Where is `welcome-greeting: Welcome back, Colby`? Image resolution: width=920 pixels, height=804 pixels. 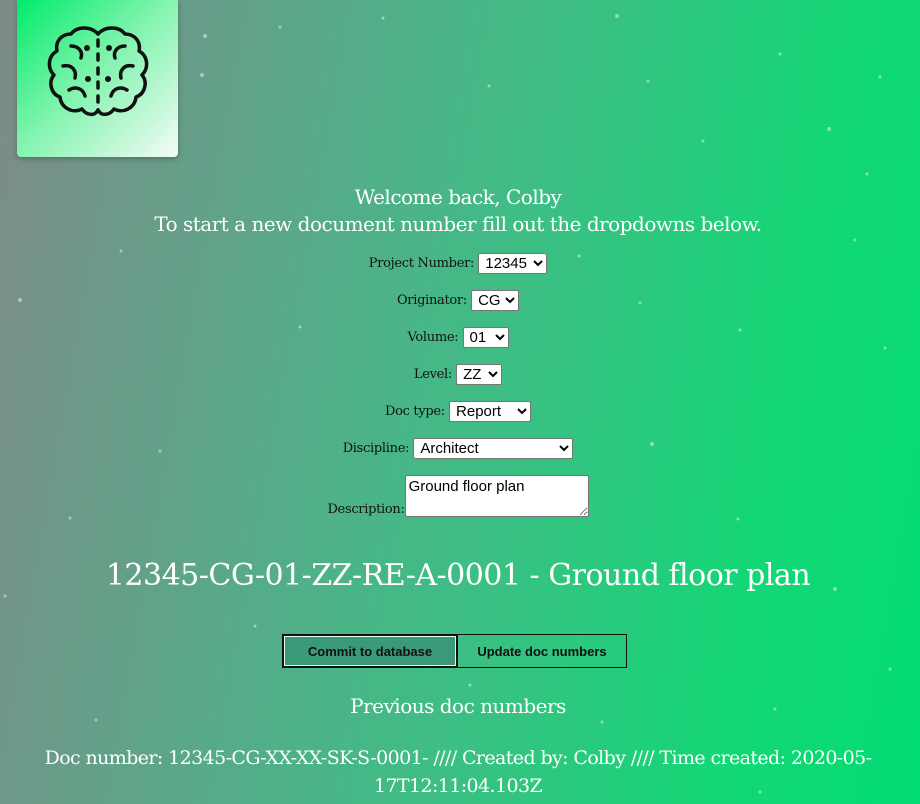 welcome-greeting: Welcome back, Colby is located at coordinates (458, 197).